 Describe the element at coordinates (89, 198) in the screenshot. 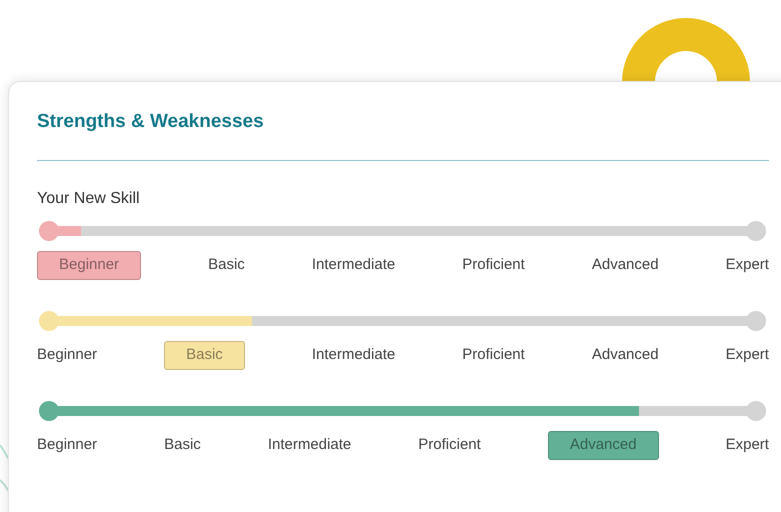

I see `skill-label: Your New Skill` at that location.